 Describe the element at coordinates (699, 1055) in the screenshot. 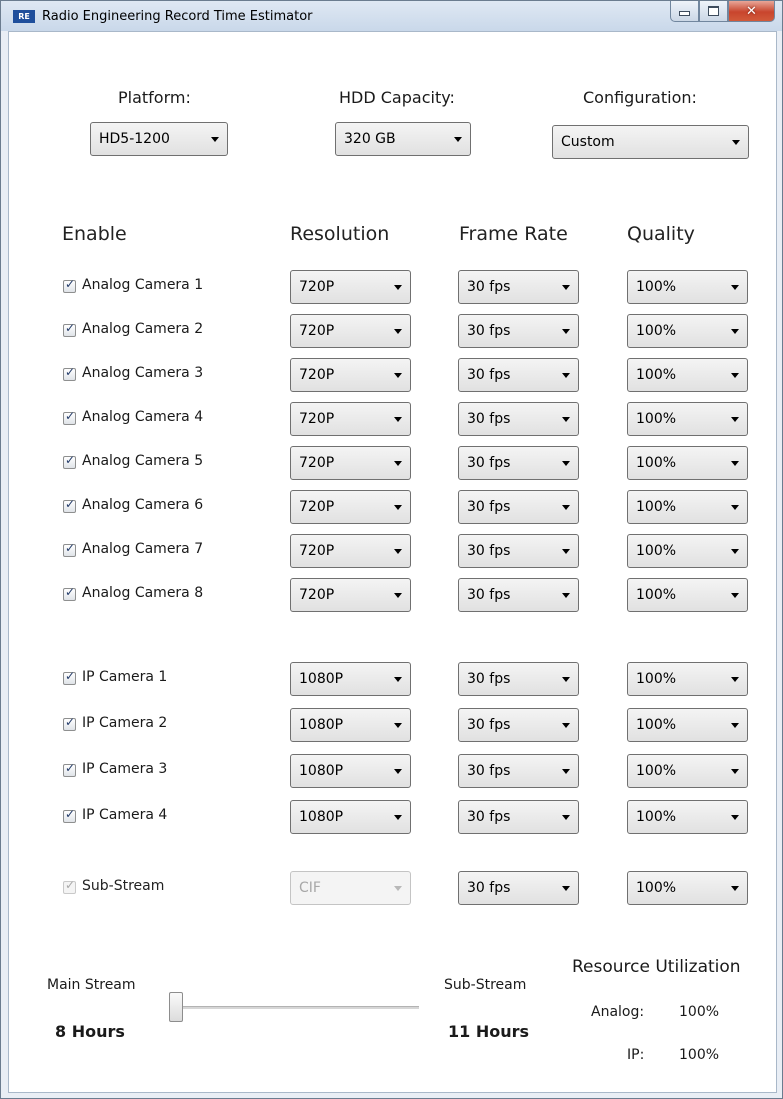

I see `ip-utilization-value: 100%` at that location.